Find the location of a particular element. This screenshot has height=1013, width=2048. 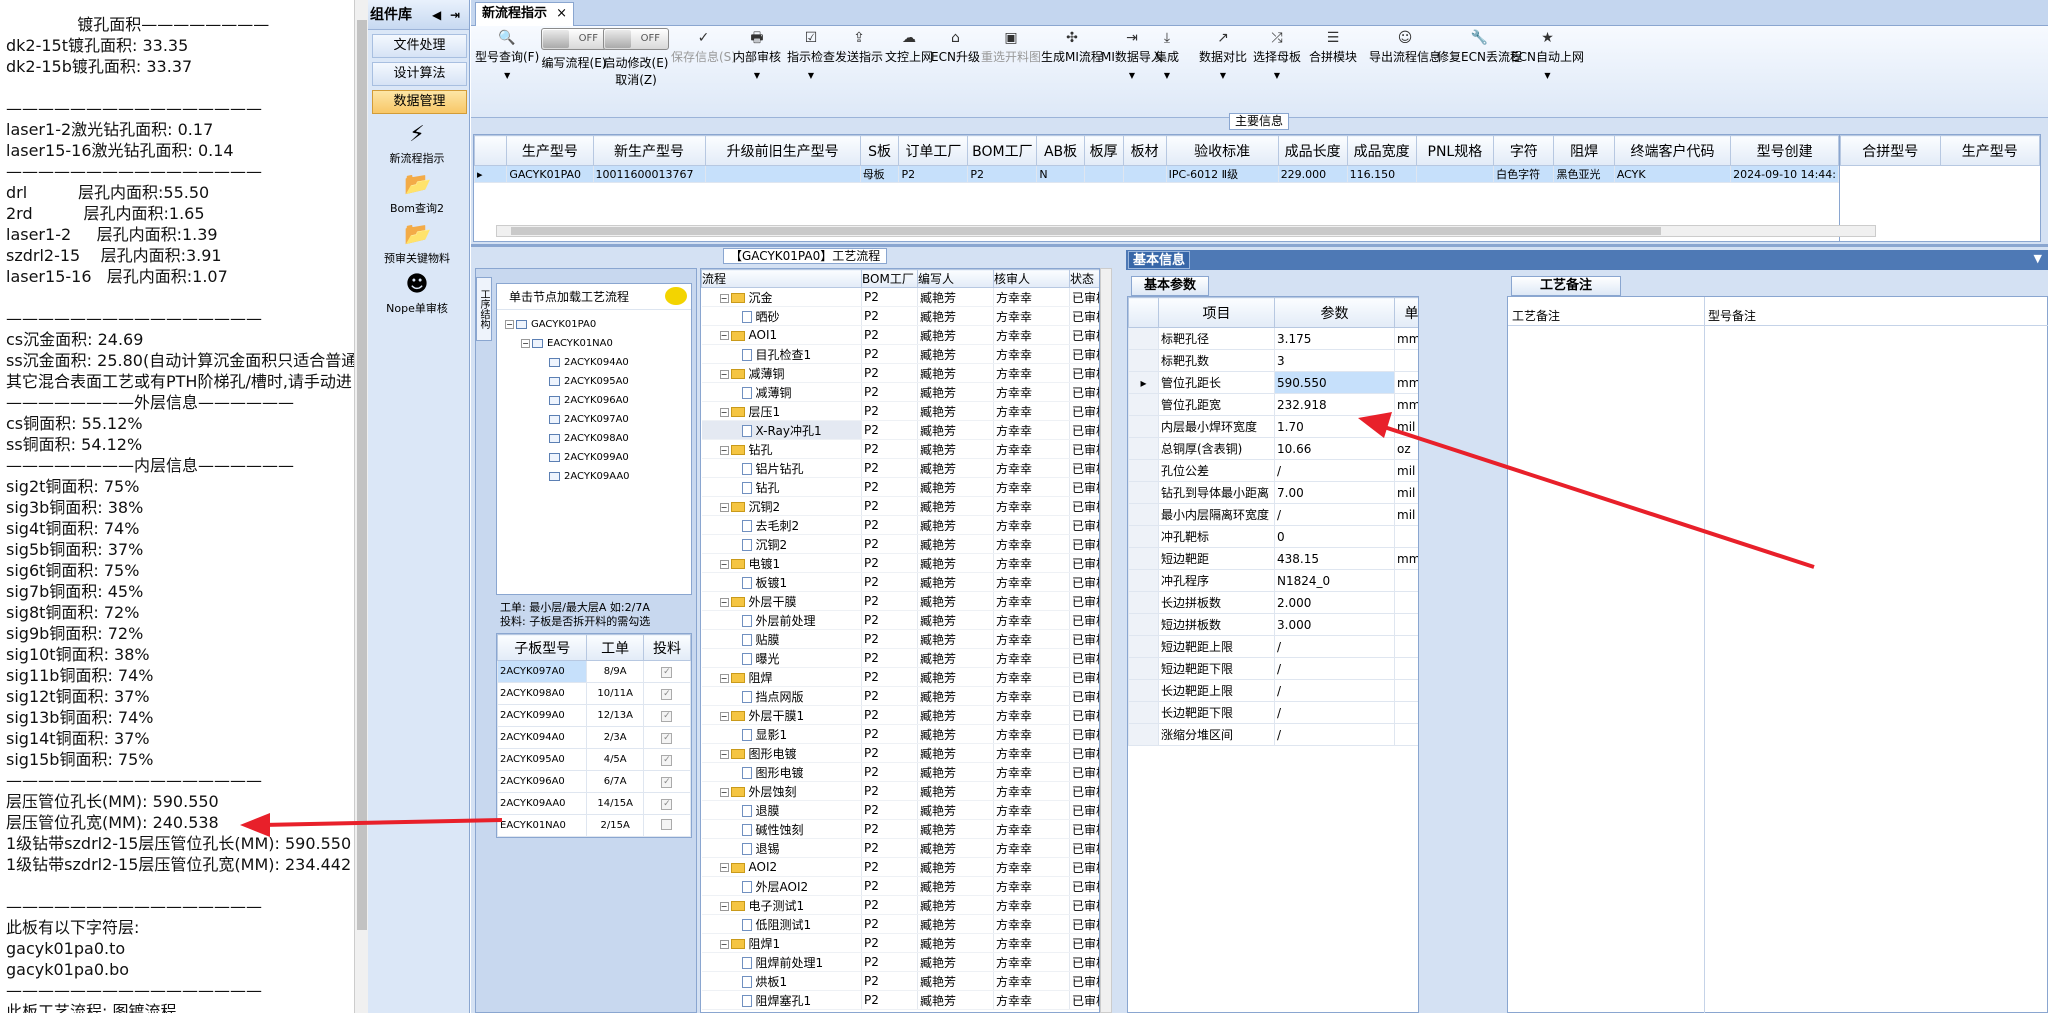

table-cell: 2/3A is located at coordinates (615, 737).